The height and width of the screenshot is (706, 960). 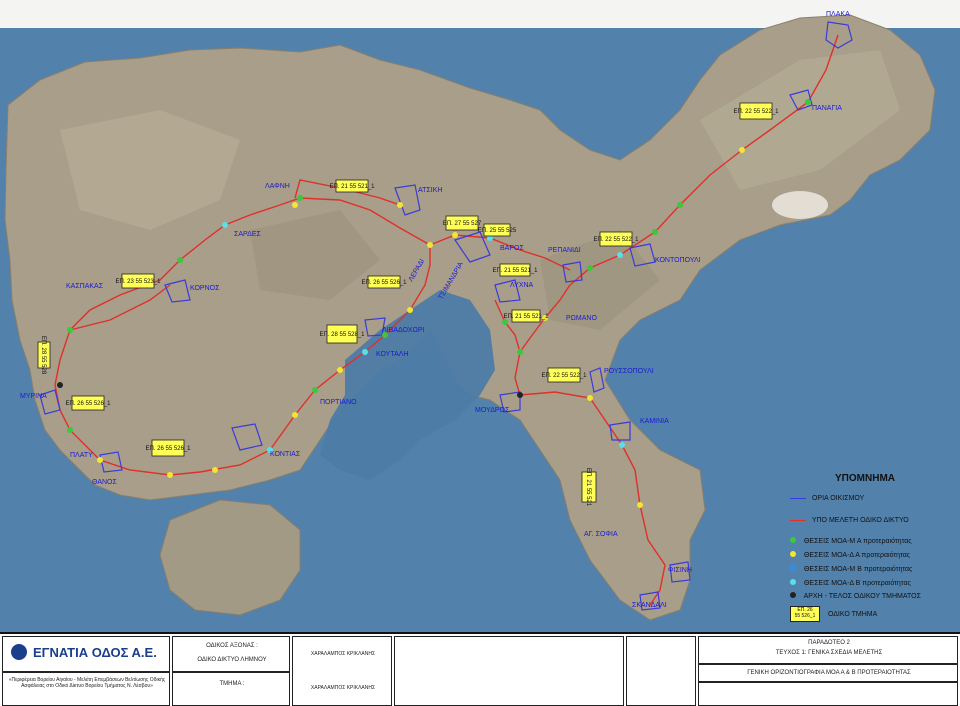 I want to click on segment-label: ΕΠ. 21 55 521, so click(x=589, y=487).